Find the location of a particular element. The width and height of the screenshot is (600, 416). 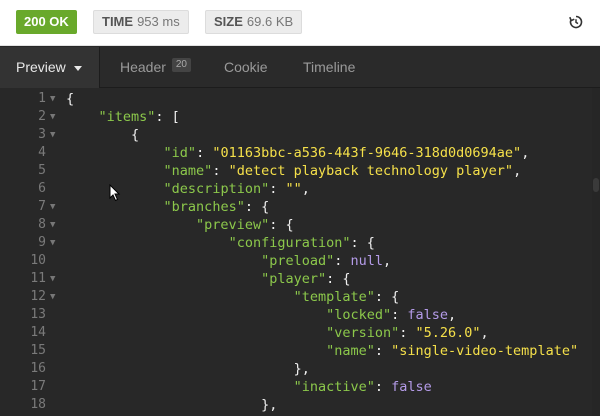

json-key: "preview" is located at coordinates (233, 225).